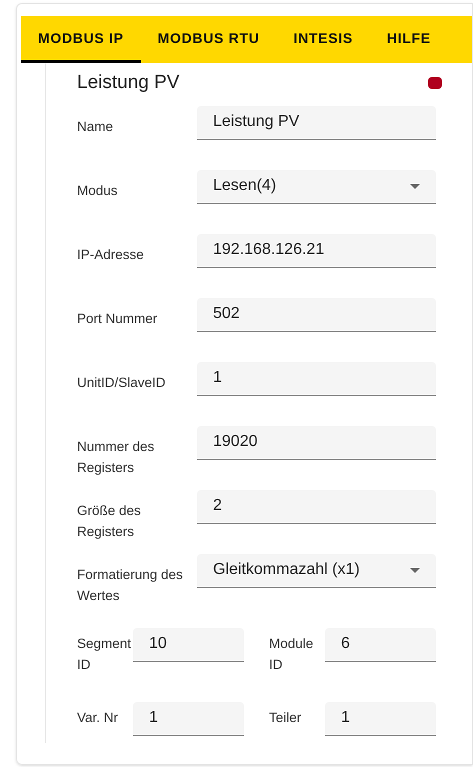 The image size is (473, 767). I want to click on select-field: Lesen(4), so click(316, 187).